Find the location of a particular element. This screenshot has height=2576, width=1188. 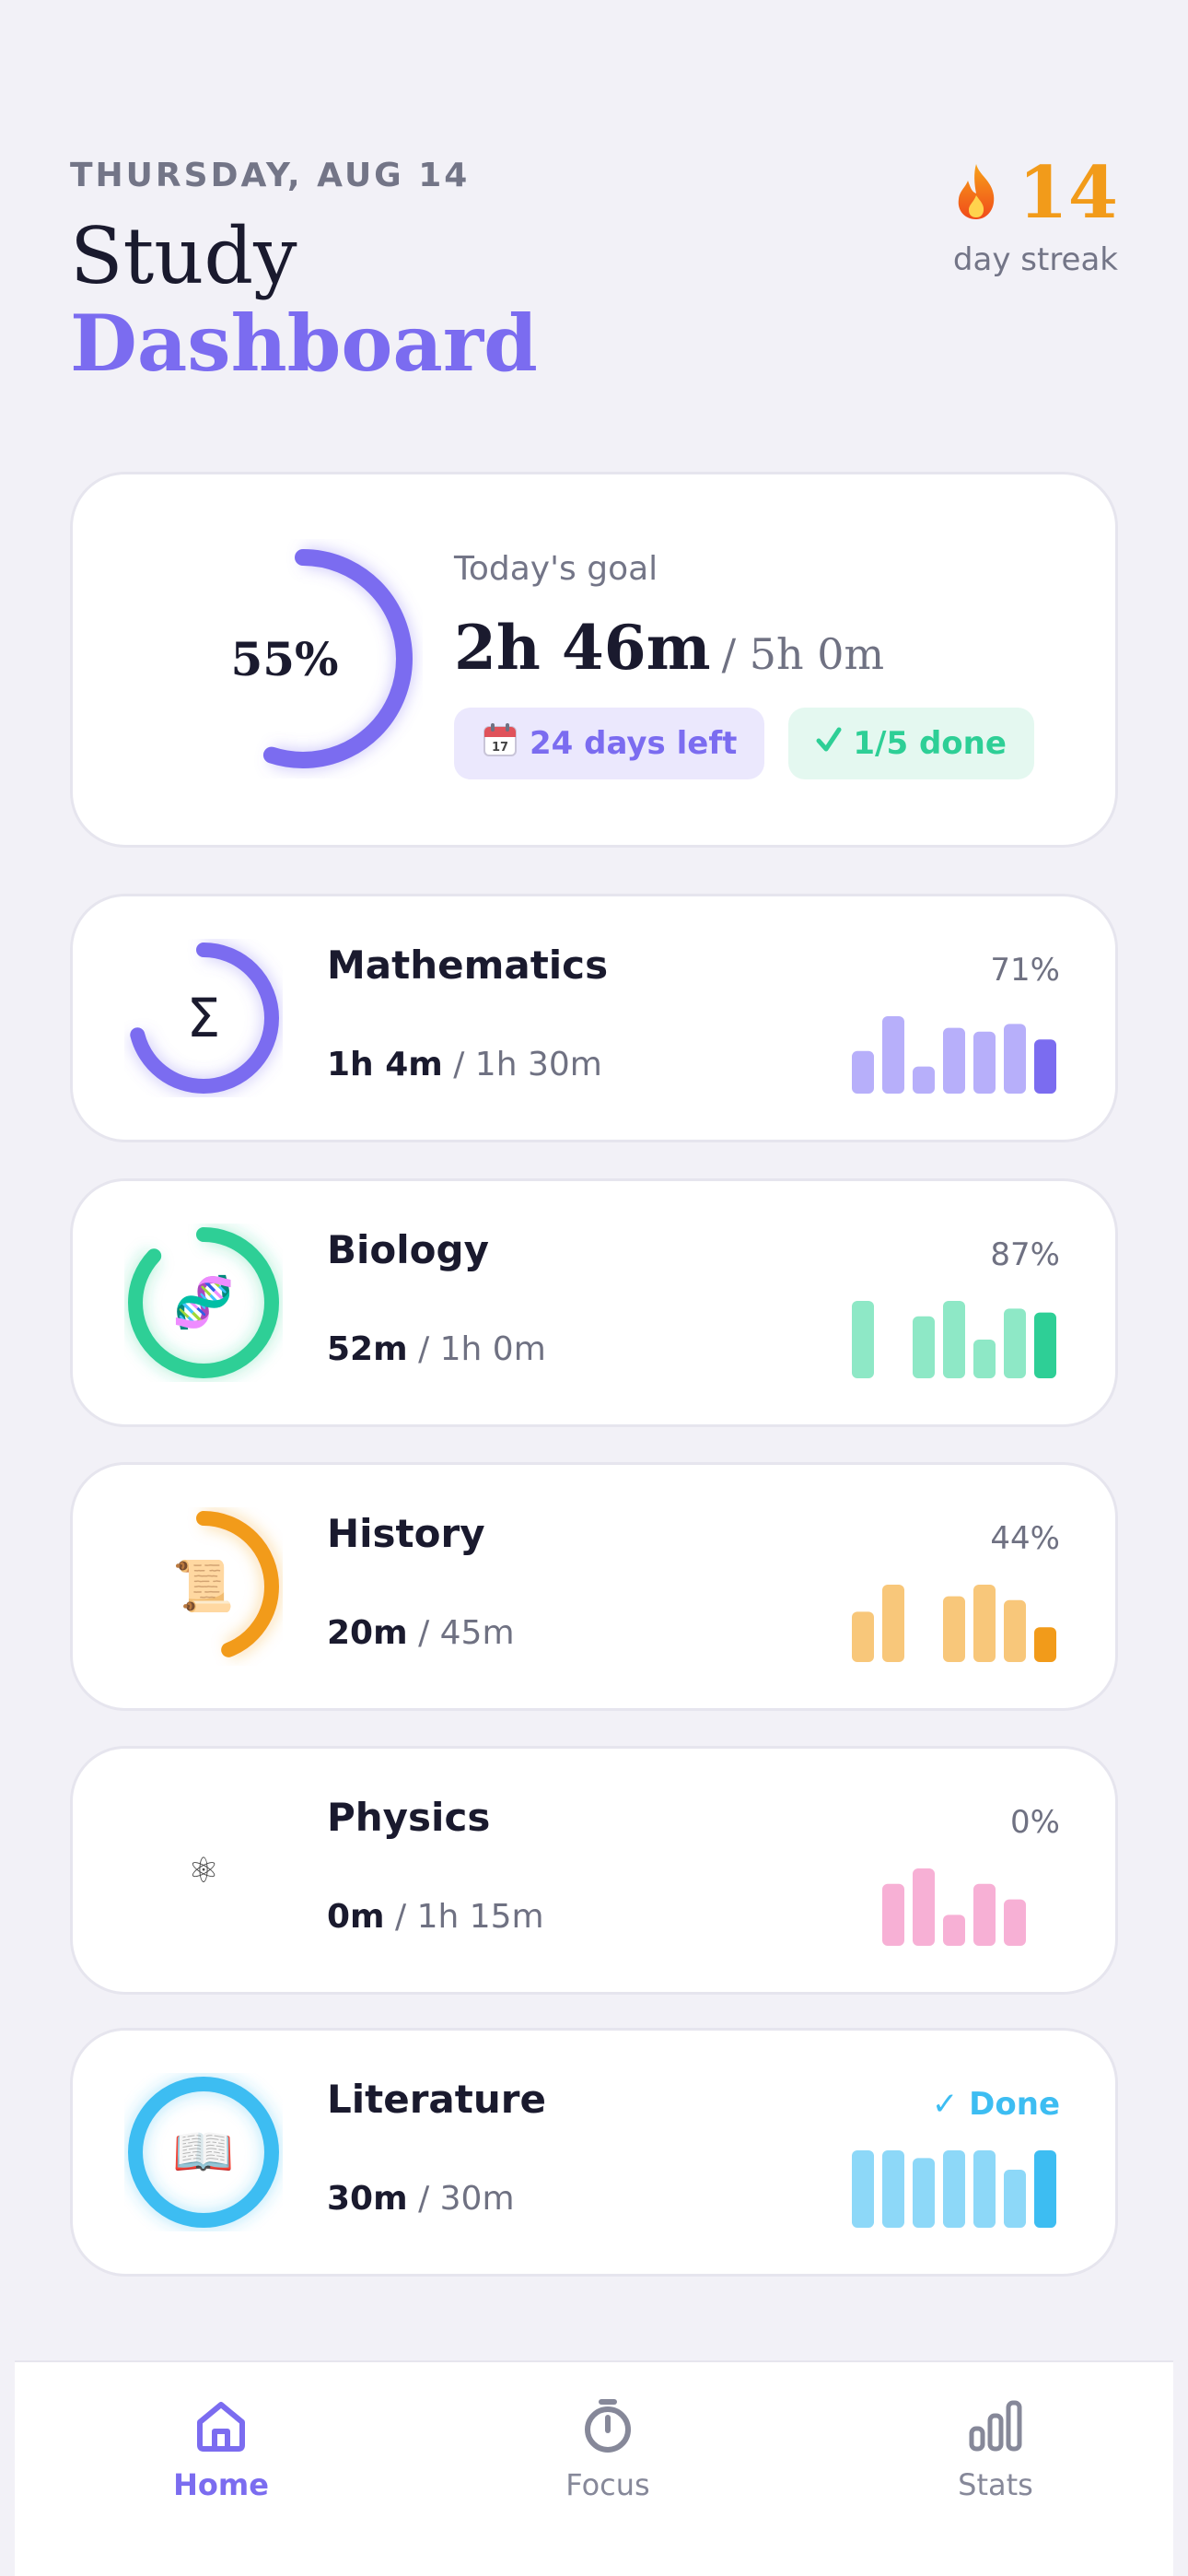

subject-name: Physics is located at coordinates (409, 1817).